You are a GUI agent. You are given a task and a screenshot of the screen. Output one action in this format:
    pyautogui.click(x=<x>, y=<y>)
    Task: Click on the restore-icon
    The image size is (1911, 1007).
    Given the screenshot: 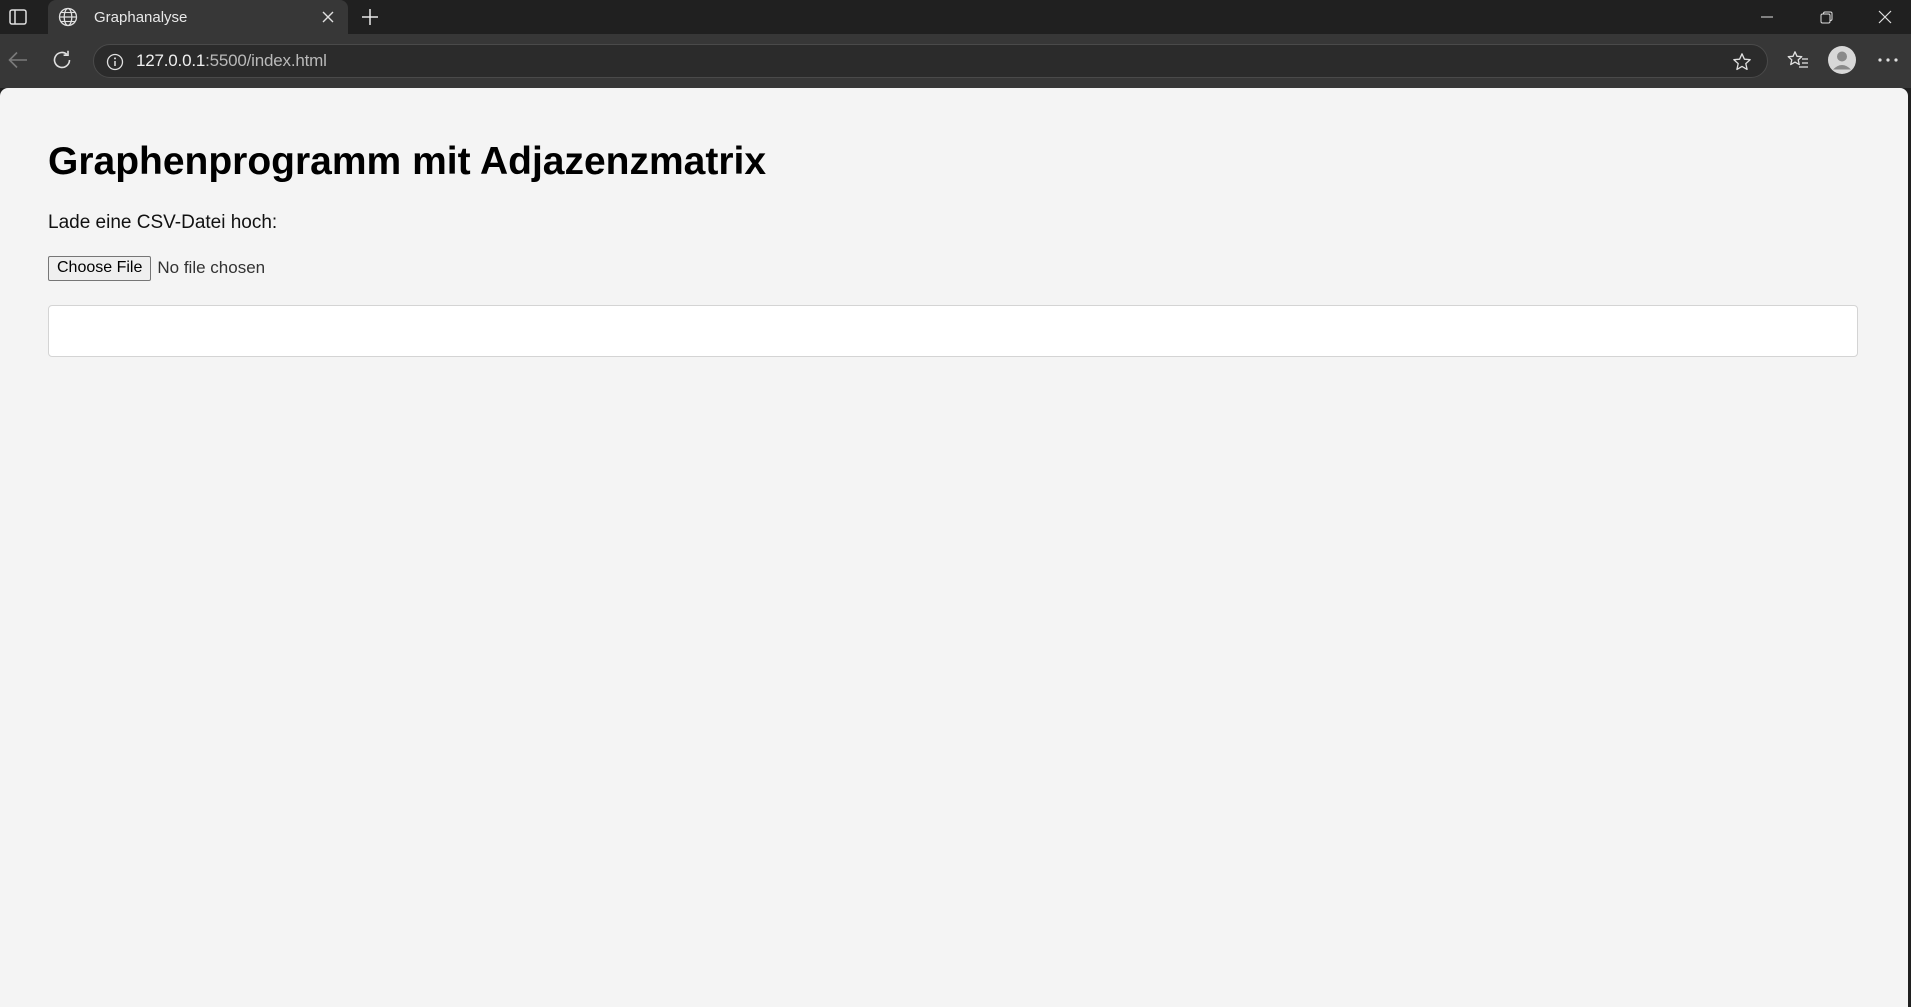 What is the action you would take?
    pyautogui.click(x=1826, y=17)
    